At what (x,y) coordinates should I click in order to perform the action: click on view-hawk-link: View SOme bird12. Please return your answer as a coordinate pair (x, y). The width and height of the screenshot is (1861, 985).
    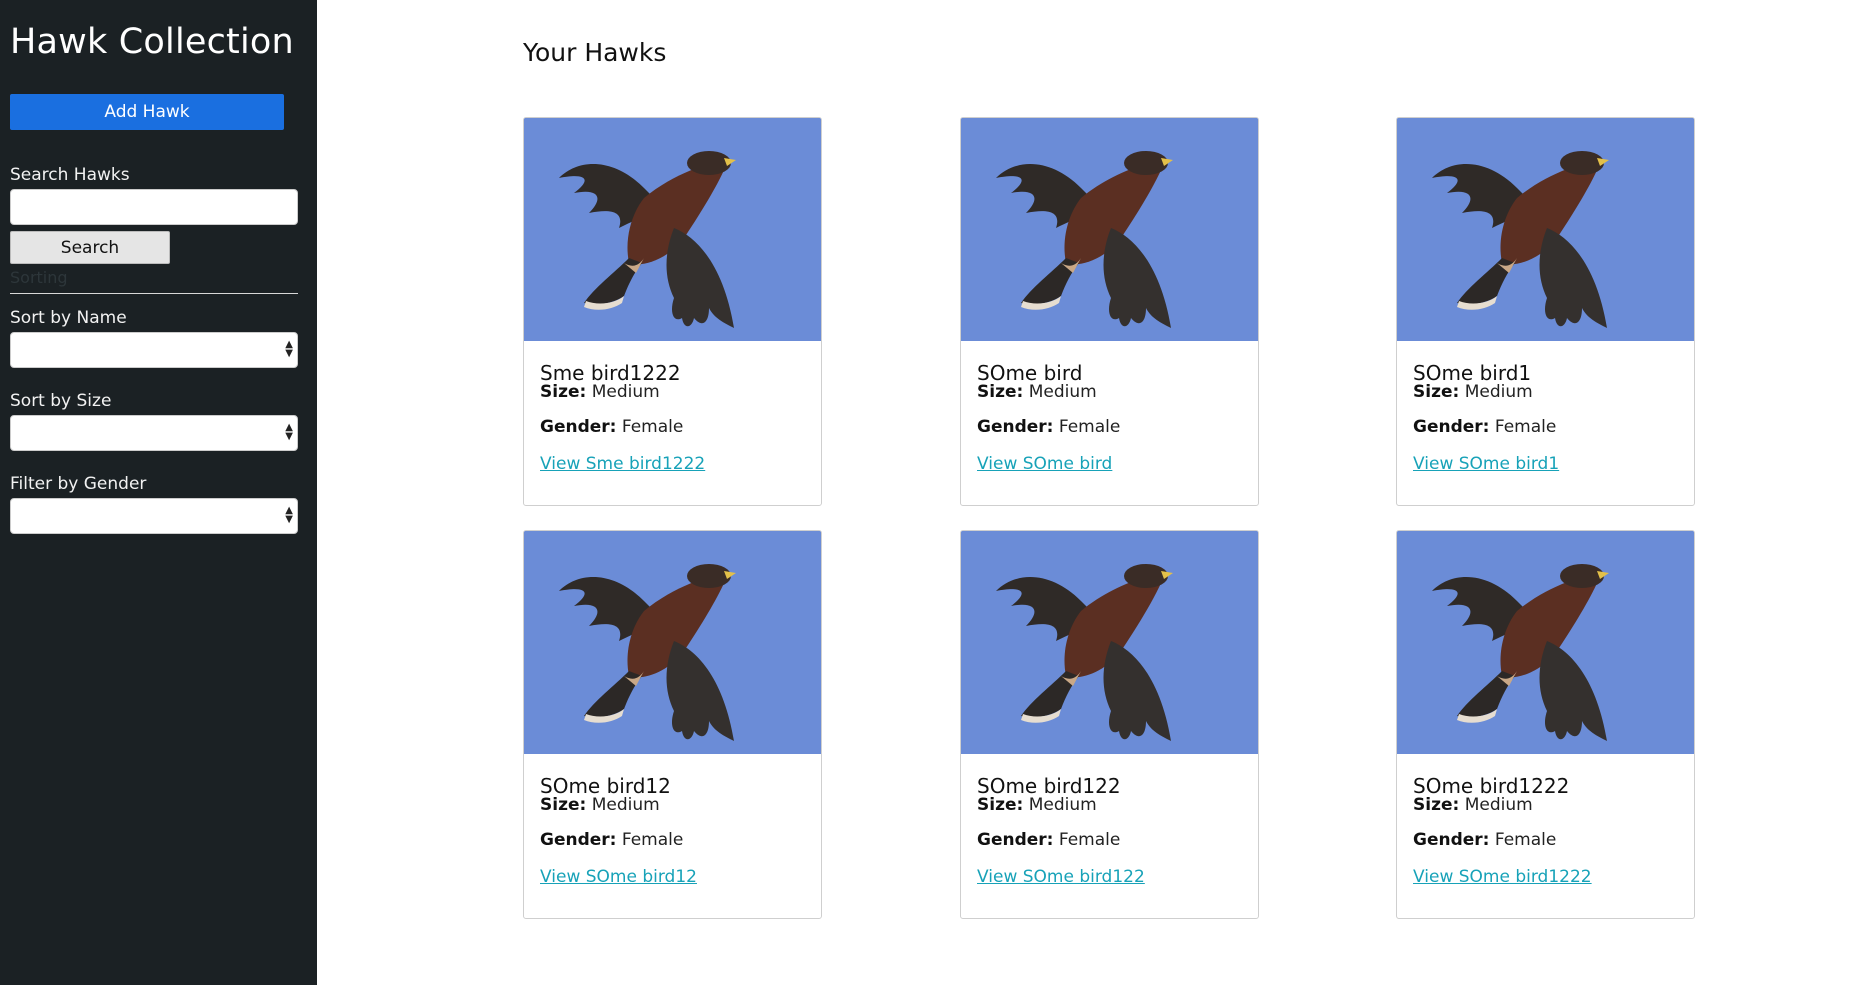
    Looking at the image, I should click on (618, 877).